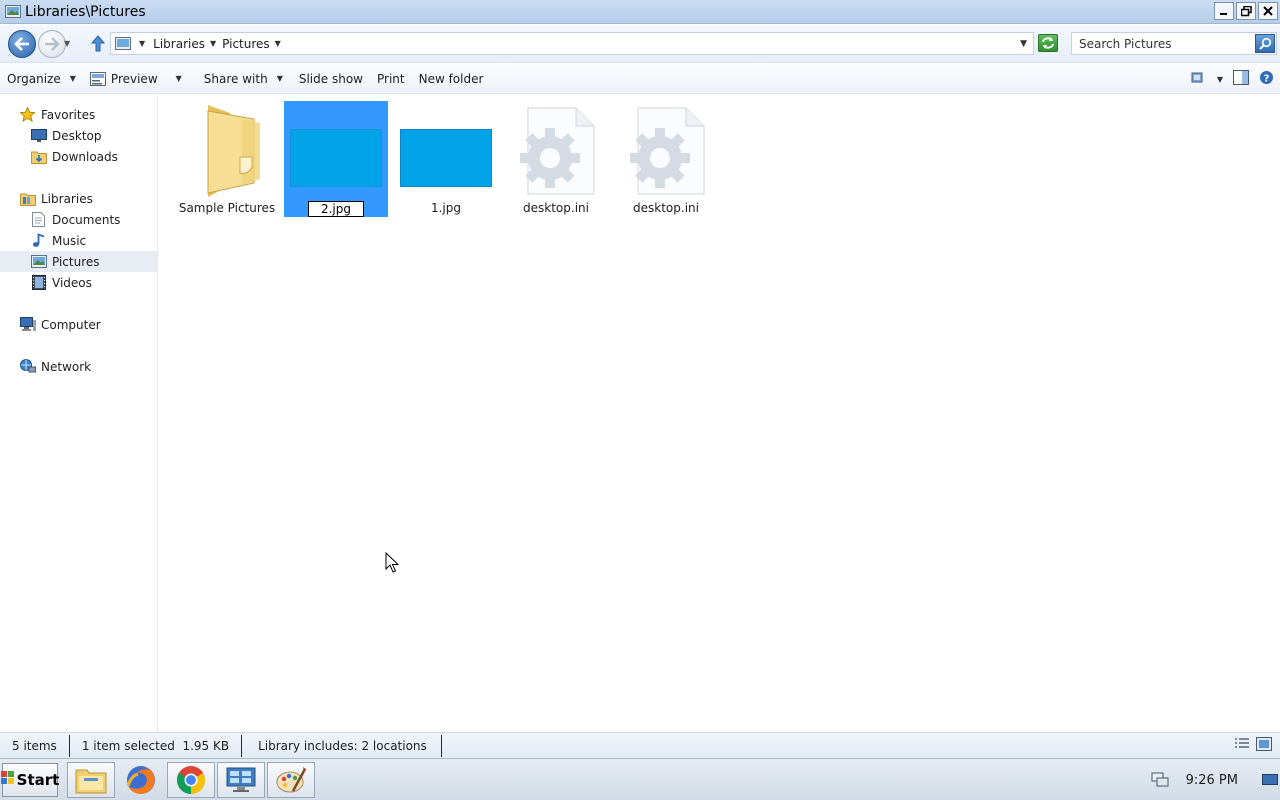 The height and width of the screenshot is (800, 1280). Describe the element at coordinates (246, 43) in the screenshot. I see `breadcrumb-label: Pictures` at that location.